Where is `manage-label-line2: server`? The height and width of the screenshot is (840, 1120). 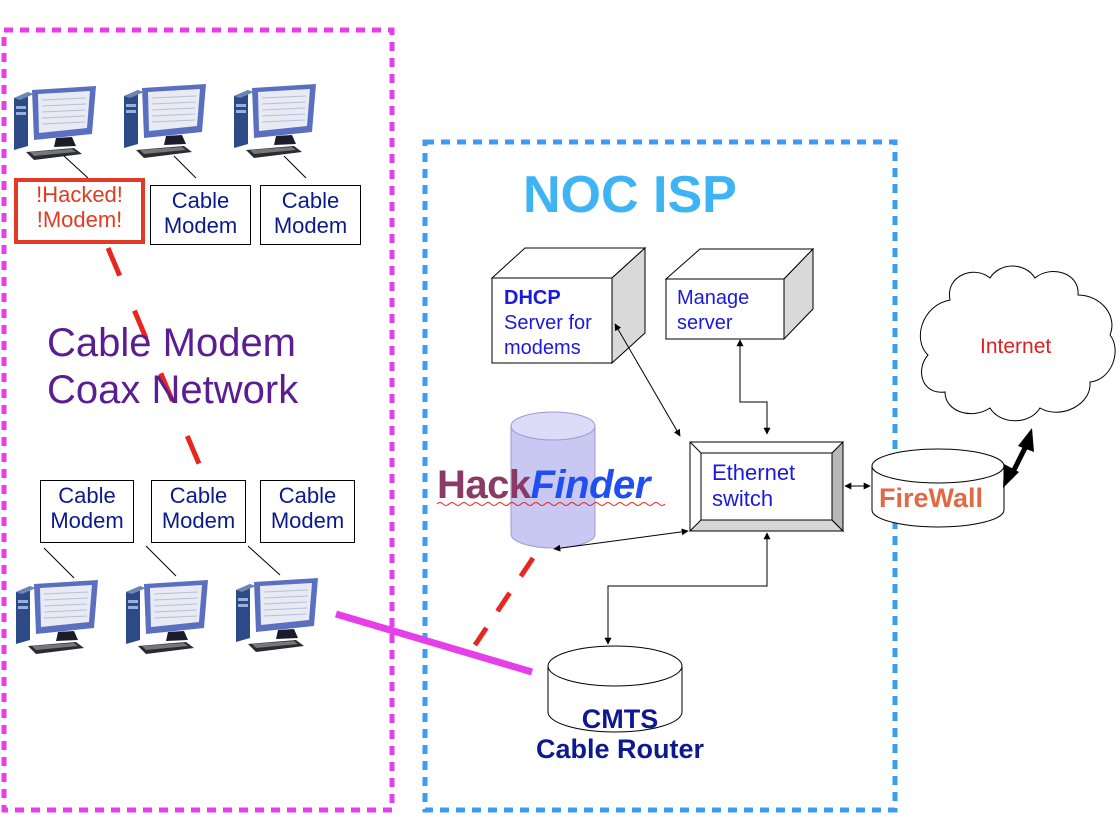
manage-label-line2: server is located at coordinates (705, 323).